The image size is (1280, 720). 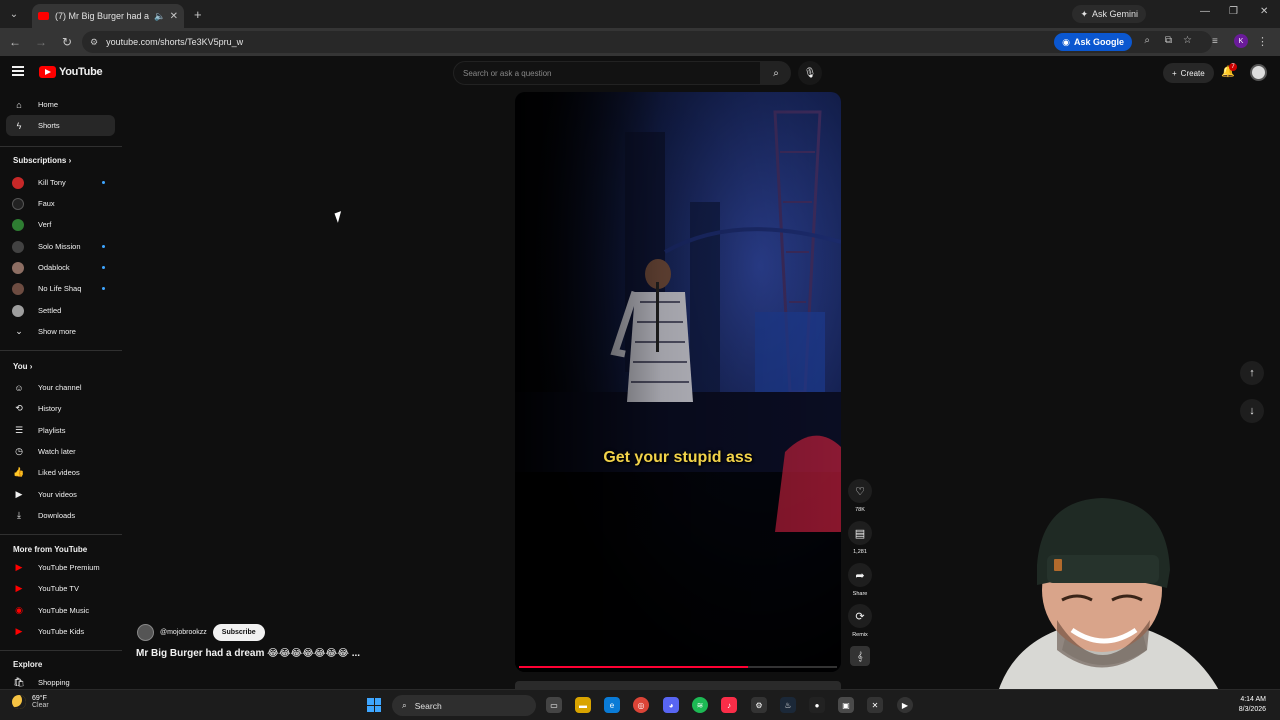 What do you see at coordinates (759, 705) in the screenshot?
I see `app-icon: ⚙` at bounding box center [759, 705].